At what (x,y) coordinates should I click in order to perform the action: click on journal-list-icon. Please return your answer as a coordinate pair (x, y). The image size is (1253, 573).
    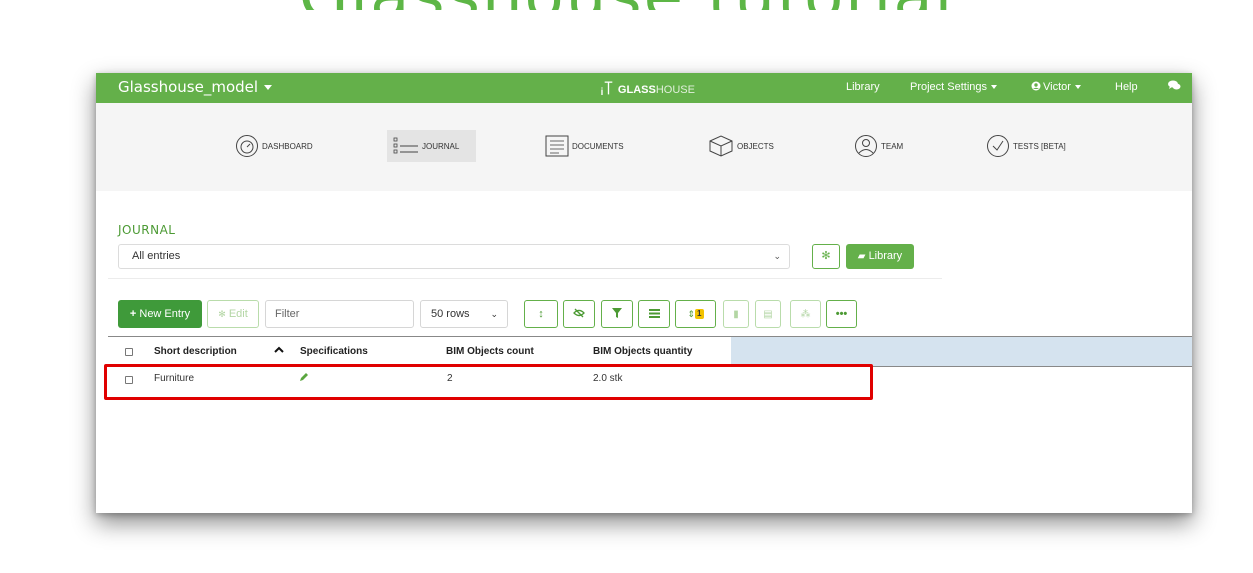
    Looking at the image, I should click on (405, 145).